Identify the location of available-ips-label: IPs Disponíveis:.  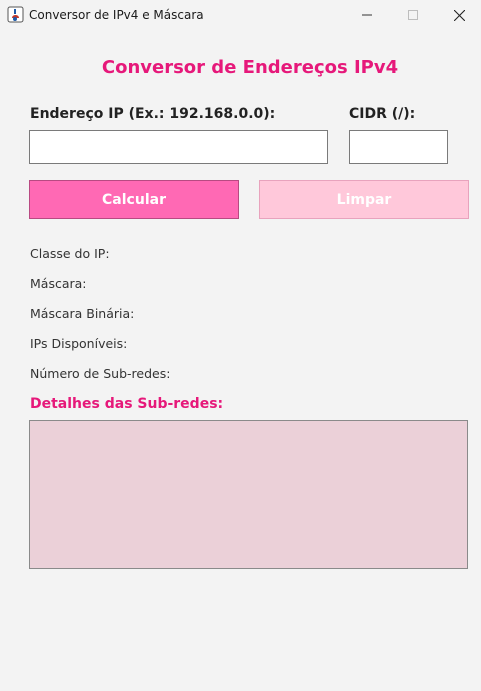
(79, 343).